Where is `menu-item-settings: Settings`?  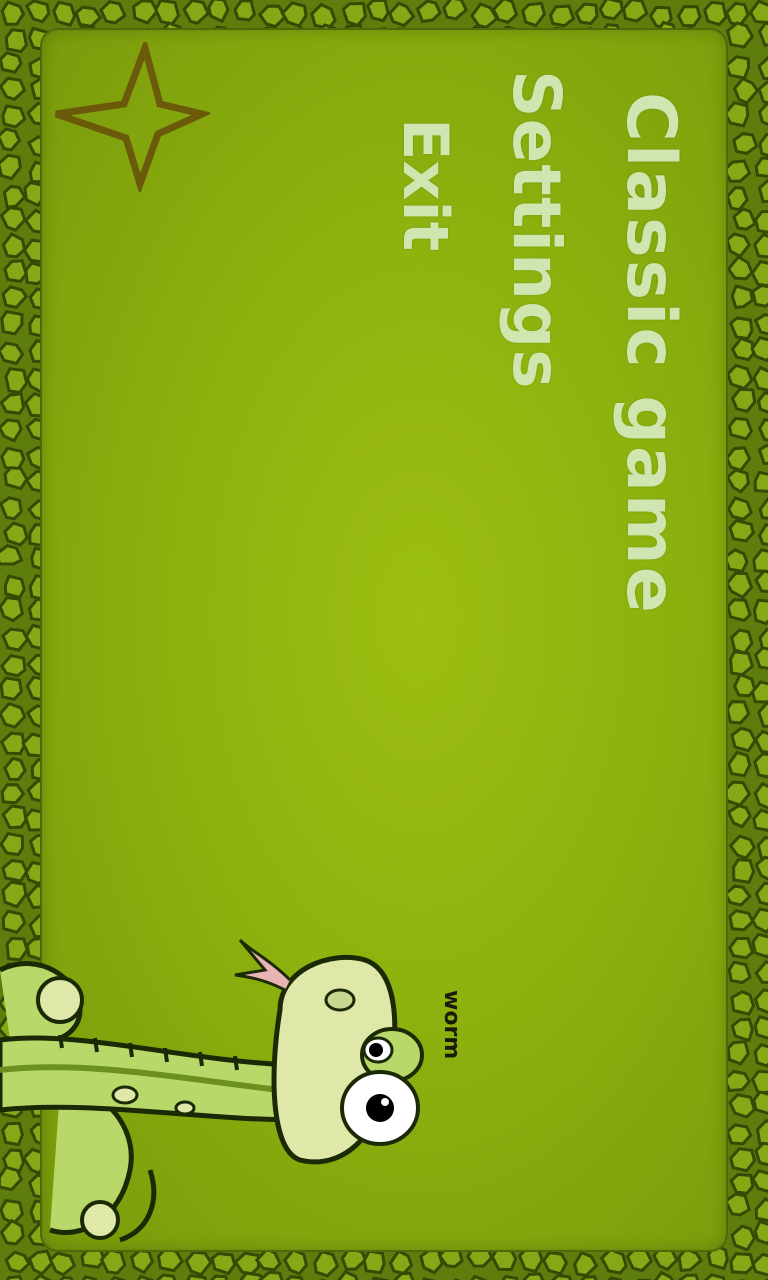
menu-item-settings: Settings is located at coordinates (536, 230).